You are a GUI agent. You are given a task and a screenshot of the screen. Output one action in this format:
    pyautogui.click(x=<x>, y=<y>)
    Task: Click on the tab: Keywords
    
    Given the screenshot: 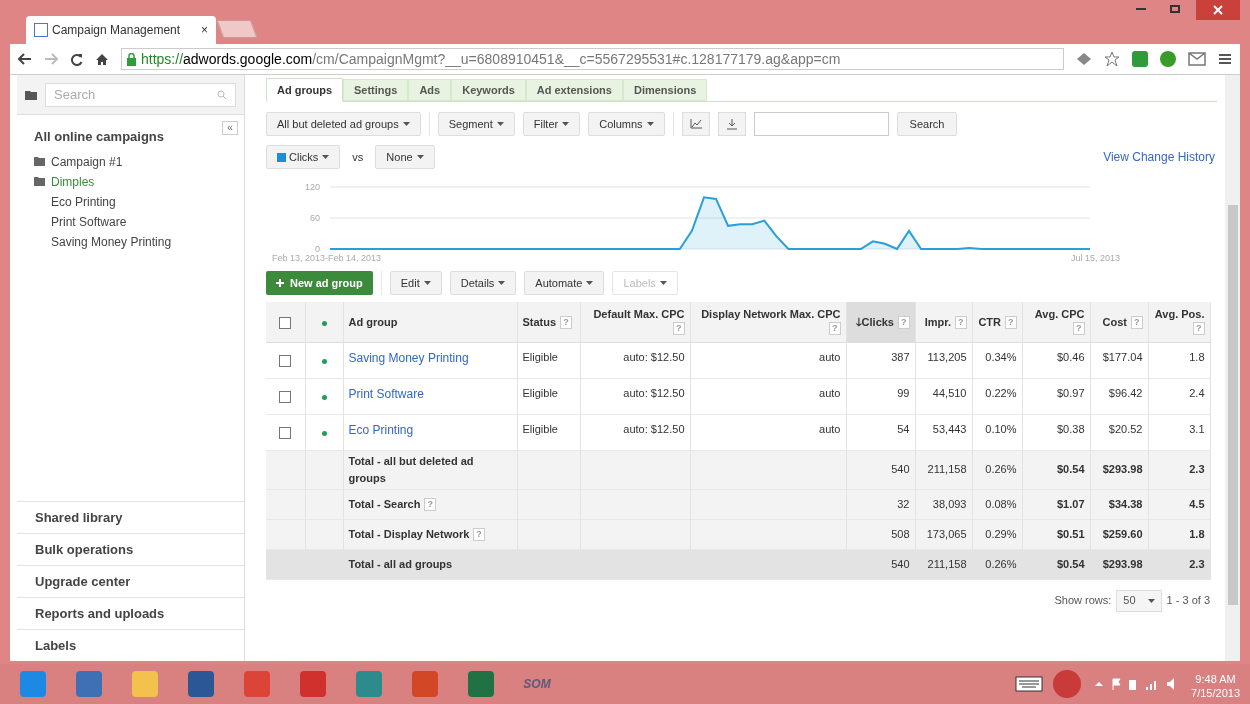 What is the action you would take?
    pyautogui.click(x=488, y=90)
    